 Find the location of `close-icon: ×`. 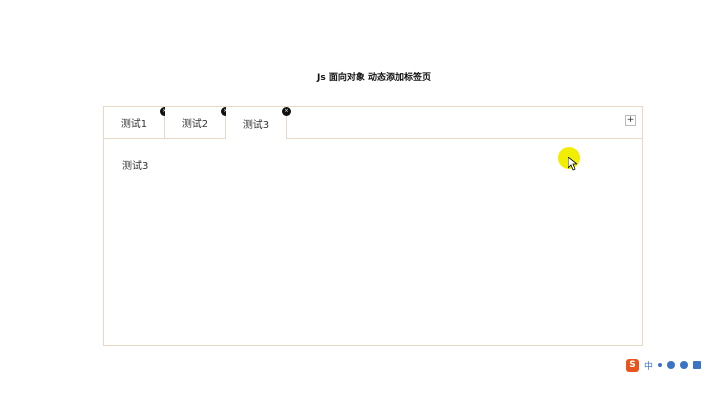

close-icon: × is located at coordinates (286, 111).